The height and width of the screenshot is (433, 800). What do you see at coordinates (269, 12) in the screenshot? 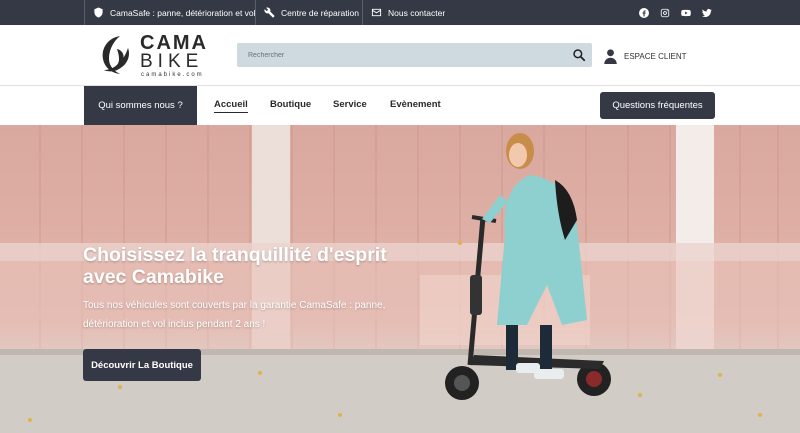
I see `wrench-icon` at bounding box center [269, 12].